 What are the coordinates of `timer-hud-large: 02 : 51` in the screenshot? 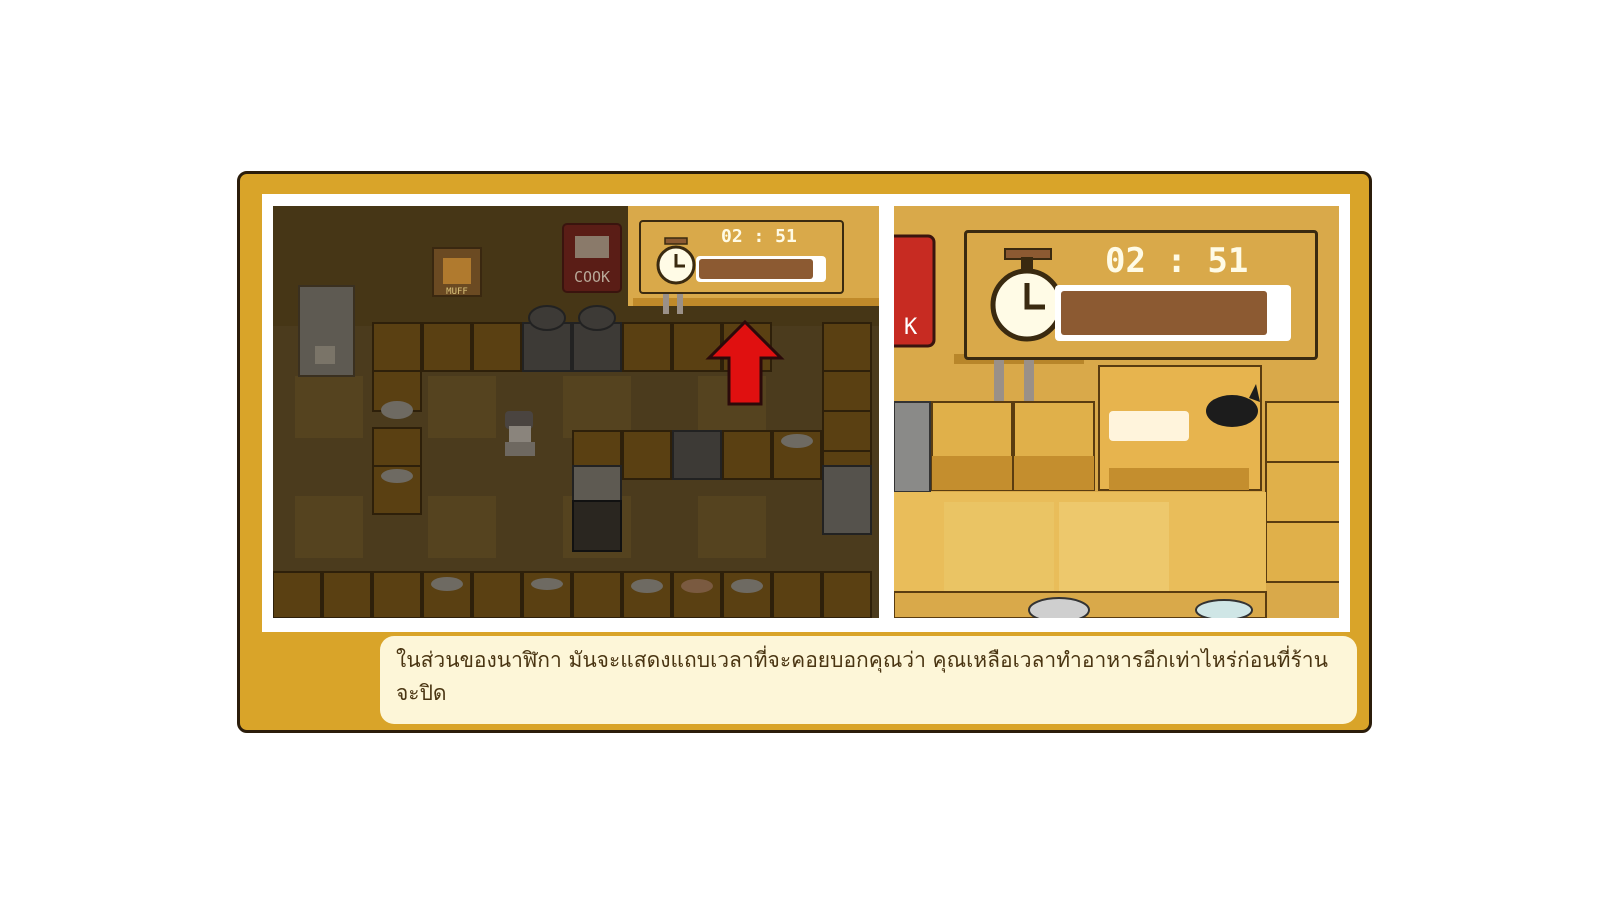 It's located at (1141, 295).